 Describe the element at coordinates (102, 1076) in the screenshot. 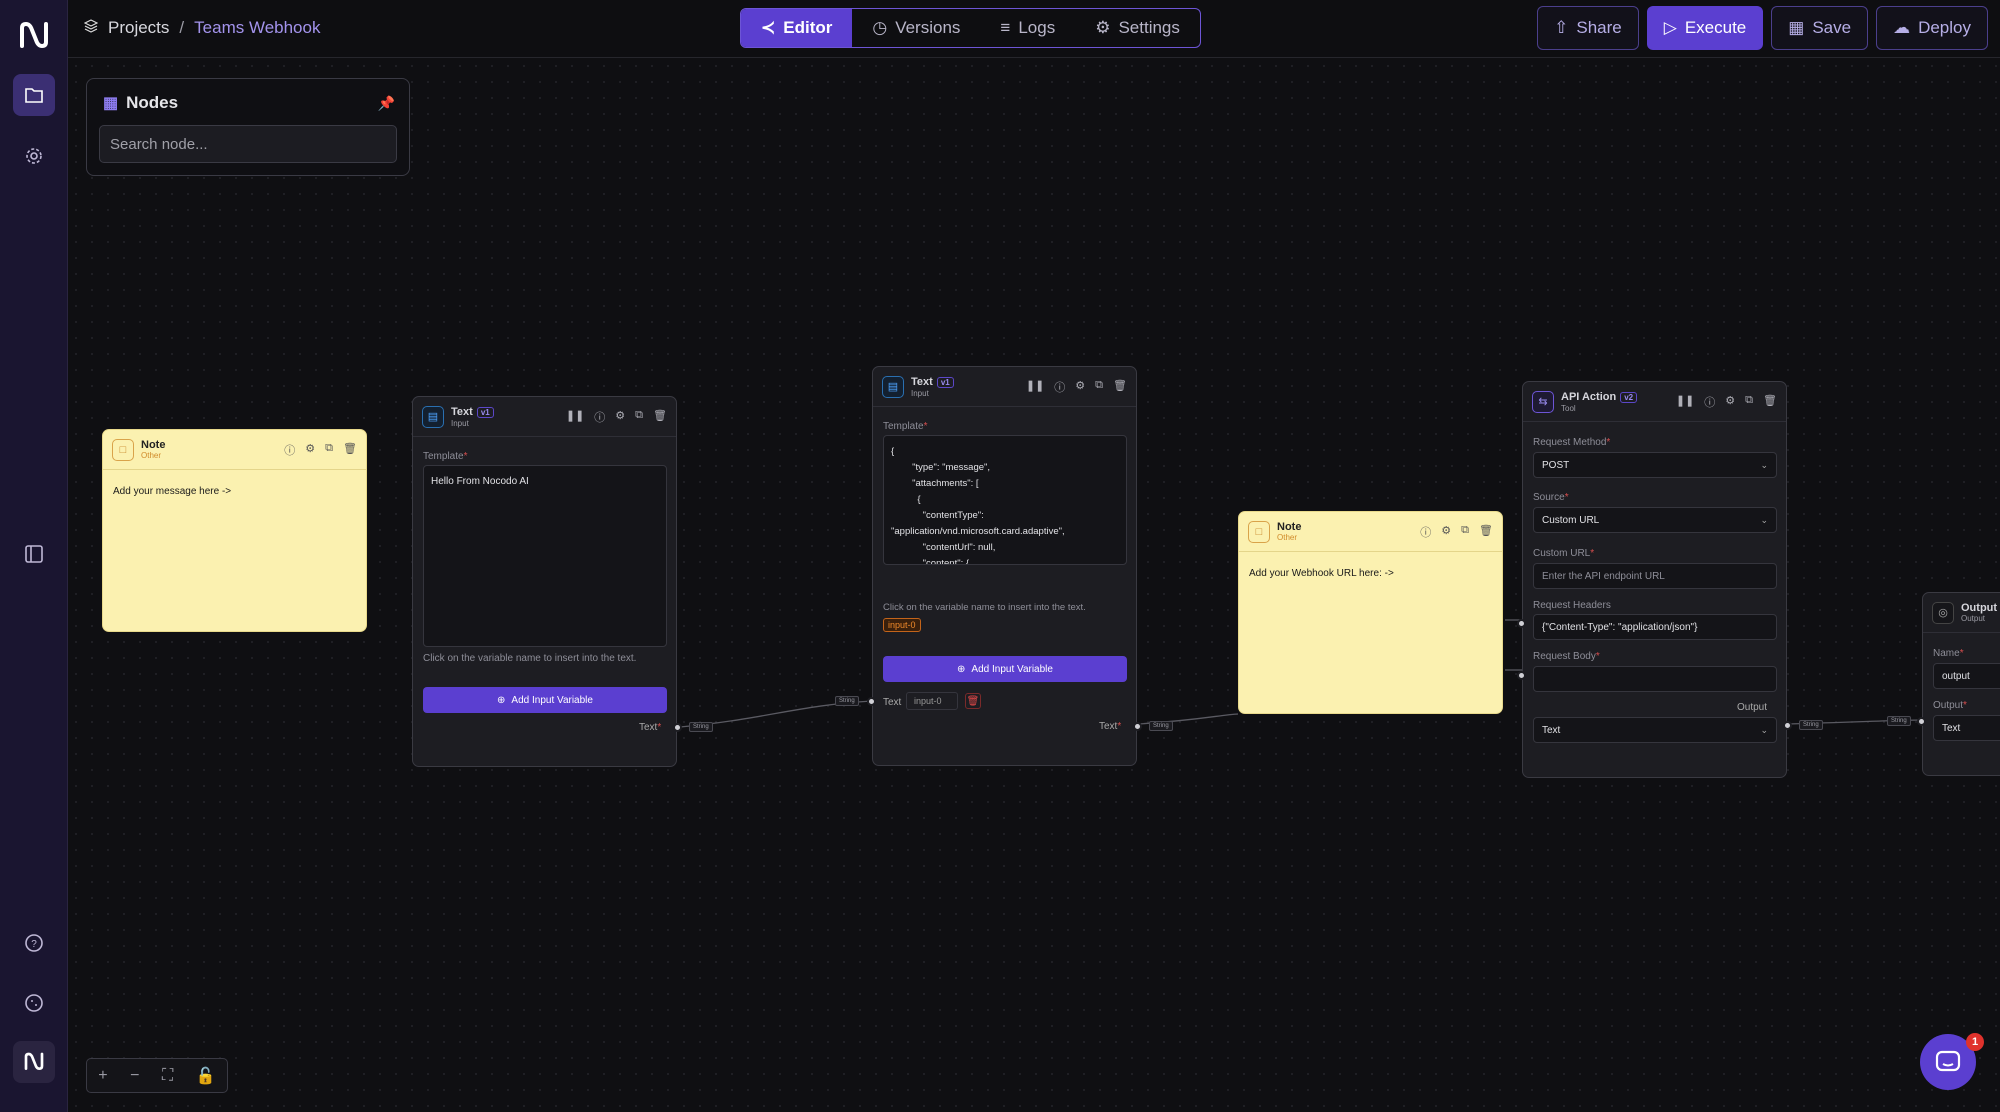

I see `zoom-in-icon: +` at that location.